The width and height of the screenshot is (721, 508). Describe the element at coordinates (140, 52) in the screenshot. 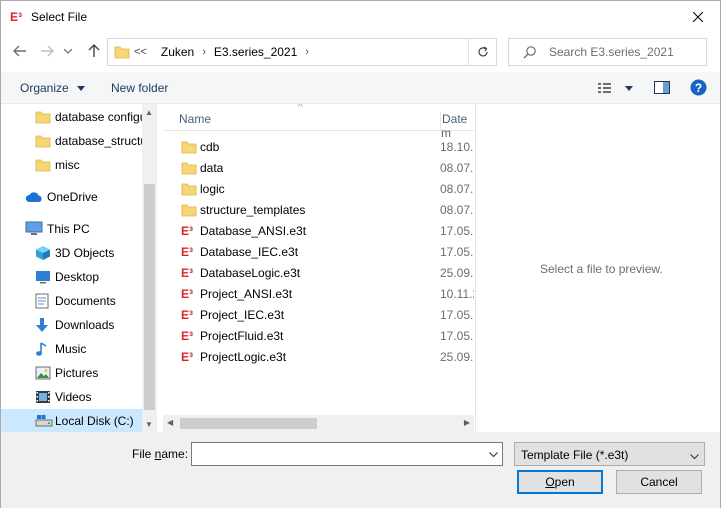

I see `breadcrumb-overflow: <<` at that location.